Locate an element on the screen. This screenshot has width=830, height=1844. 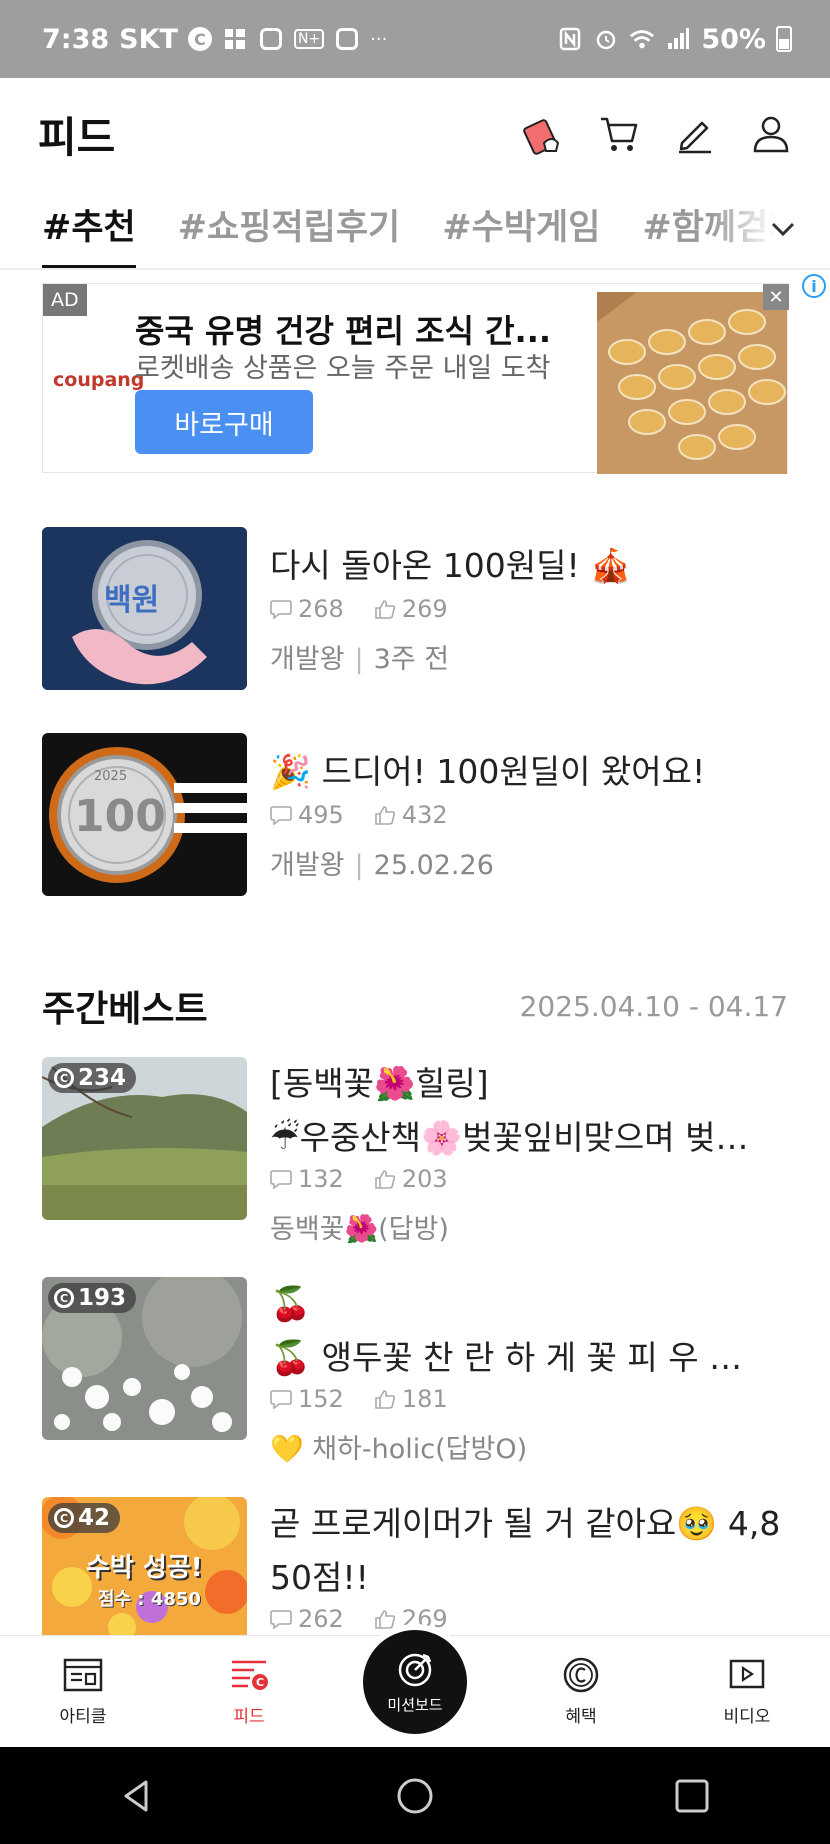
system-navigation-bar is located at coordinates (415, 1795).